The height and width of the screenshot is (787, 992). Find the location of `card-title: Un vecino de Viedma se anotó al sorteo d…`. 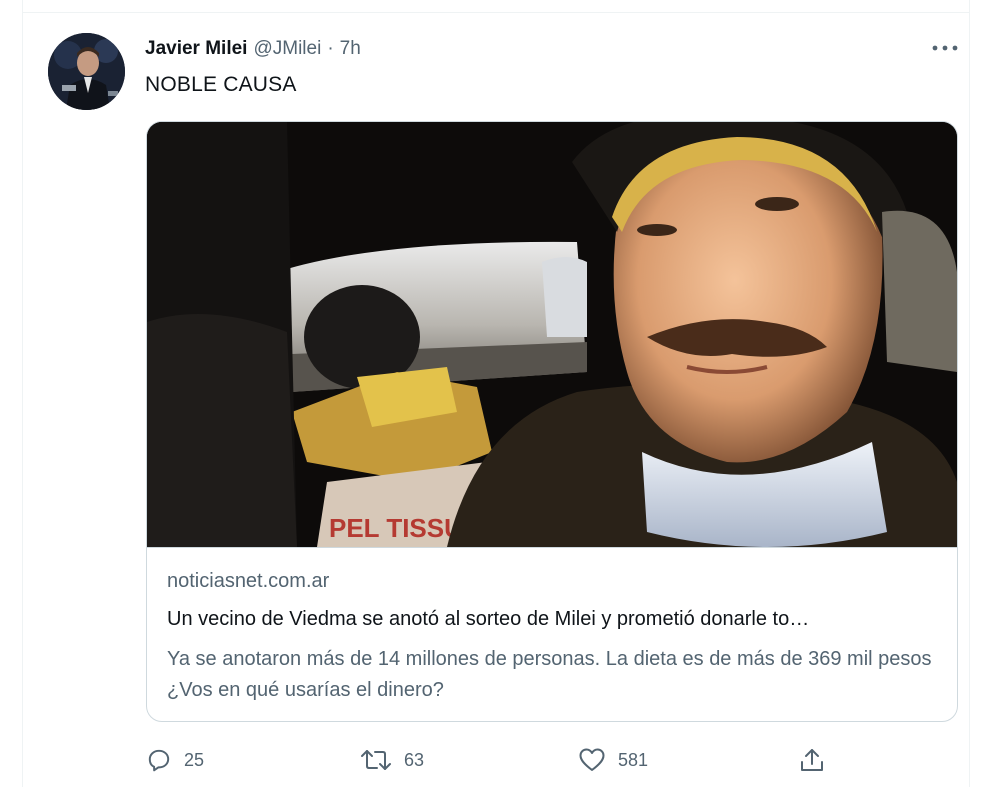

card-title: Un vecino de Viedma se anotó al sorteo d… is located at coordinates (557, 619).